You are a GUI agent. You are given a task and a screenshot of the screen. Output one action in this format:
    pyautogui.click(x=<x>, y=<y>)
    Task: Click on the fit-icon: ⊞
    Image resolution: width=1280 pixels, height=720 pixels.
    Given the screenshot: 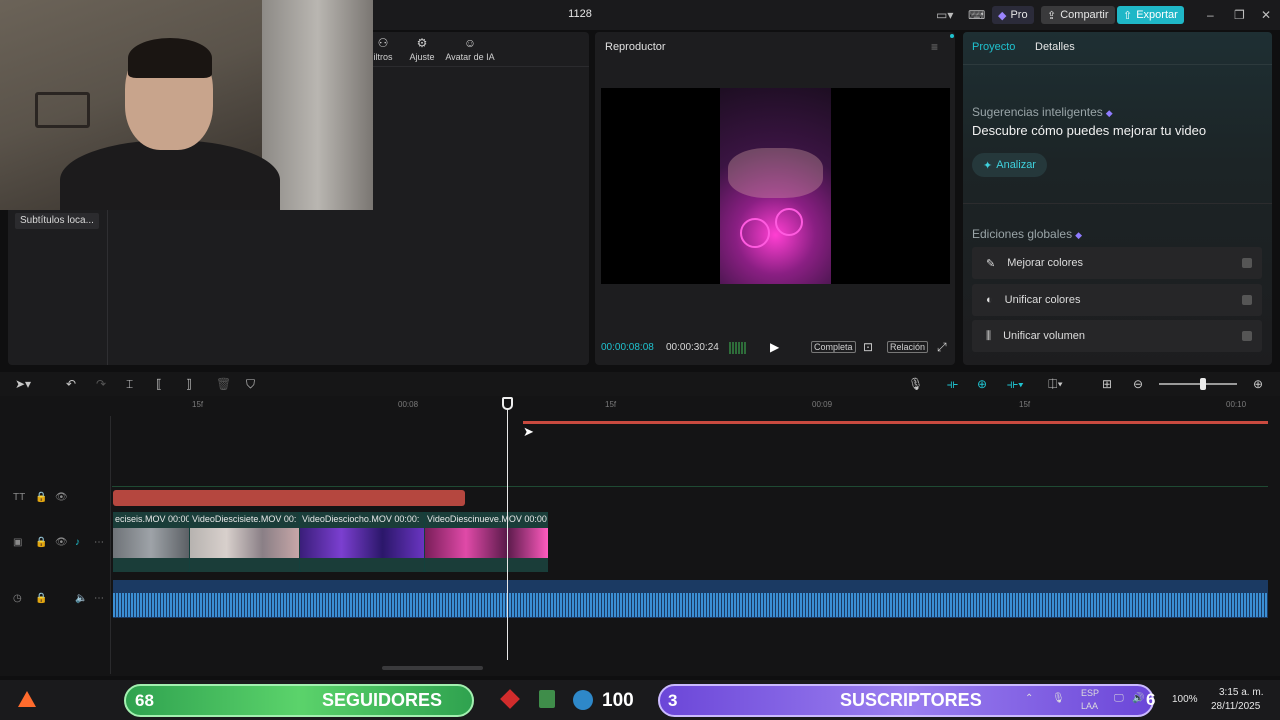 What is the action you would take?
    pyautogui.click(x=1107, y=384)
    